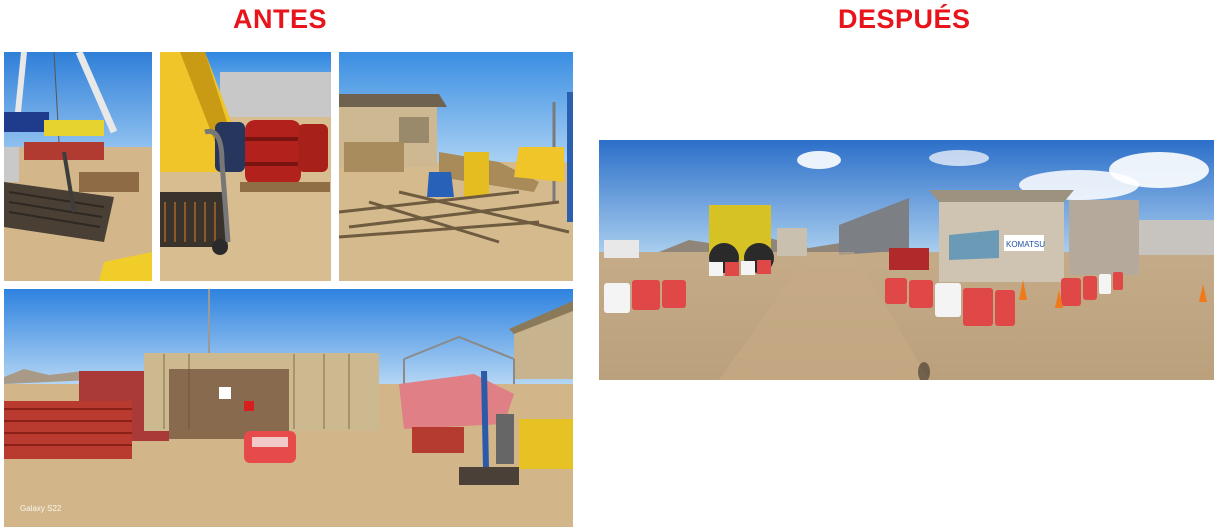 This screenshot has height=532, width=1221. Describe the element at coordinates (78, 166) in the screenshot. I see `before-photo-crane` at that location.